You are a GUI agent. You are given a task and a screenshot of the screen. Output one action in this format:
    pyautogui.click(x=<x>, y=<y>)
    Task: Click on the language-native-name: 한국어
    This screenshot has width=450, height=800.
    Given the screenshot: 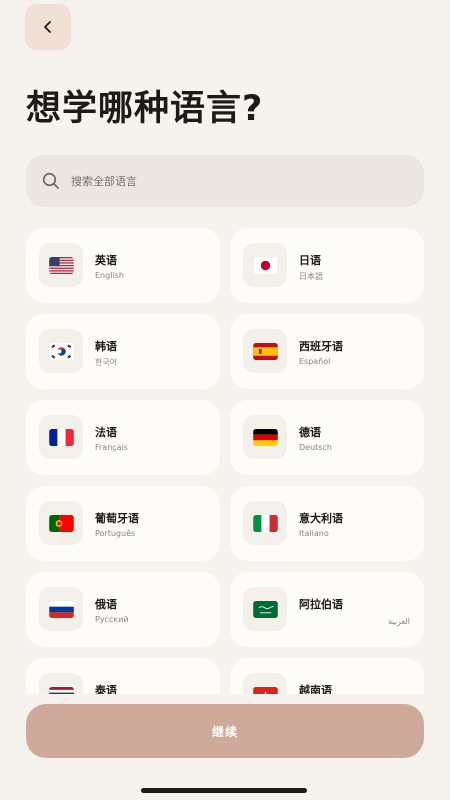 What is the action you would take?
    pyautogui.click(x=106, y=362)
    